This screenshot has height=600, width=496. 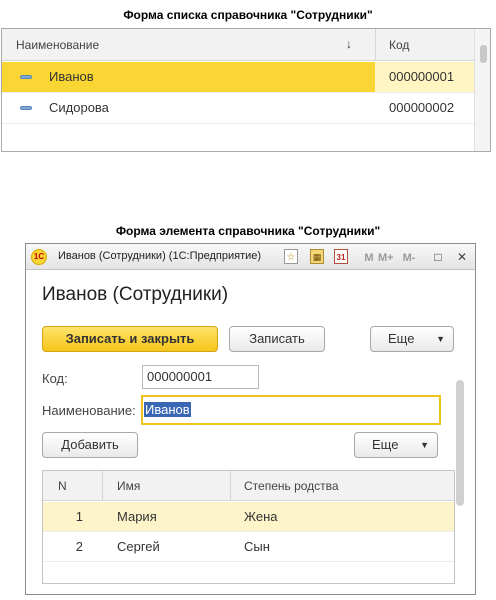 What do you see at coordinates (462, 257) in the screenshot?
I see `close-icon: ✕` at bounding box center [462, 257].